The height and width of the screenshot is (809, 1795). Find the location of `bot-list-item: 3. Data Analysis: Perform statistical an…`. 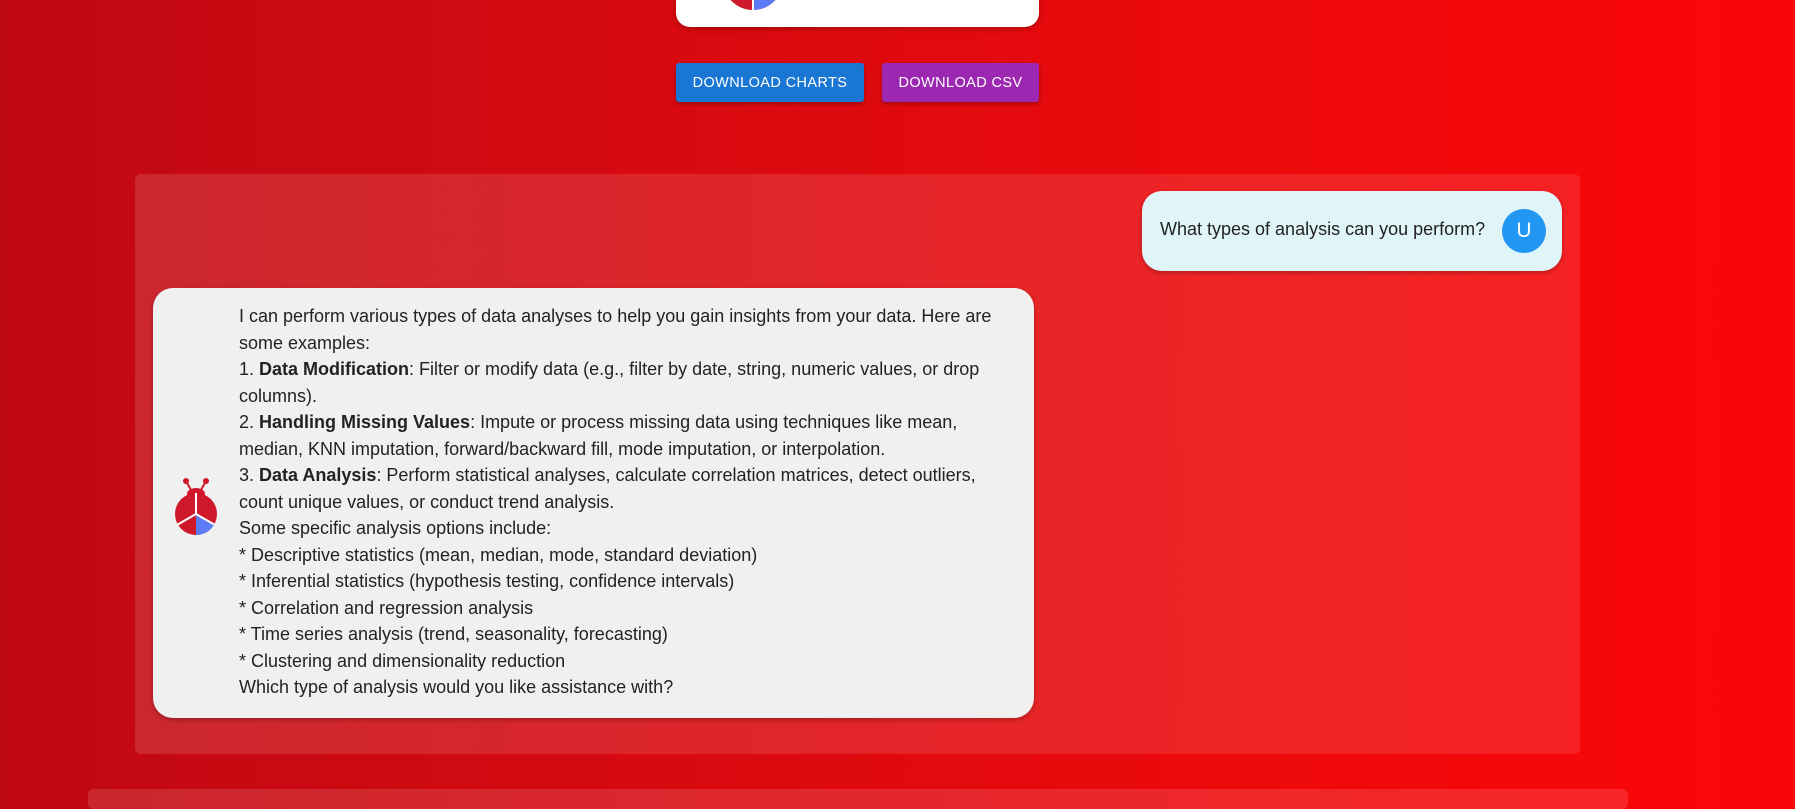

bot-list-item: 3. Data Analysis: Perform statistical an… is located at coordinates (629, 488).